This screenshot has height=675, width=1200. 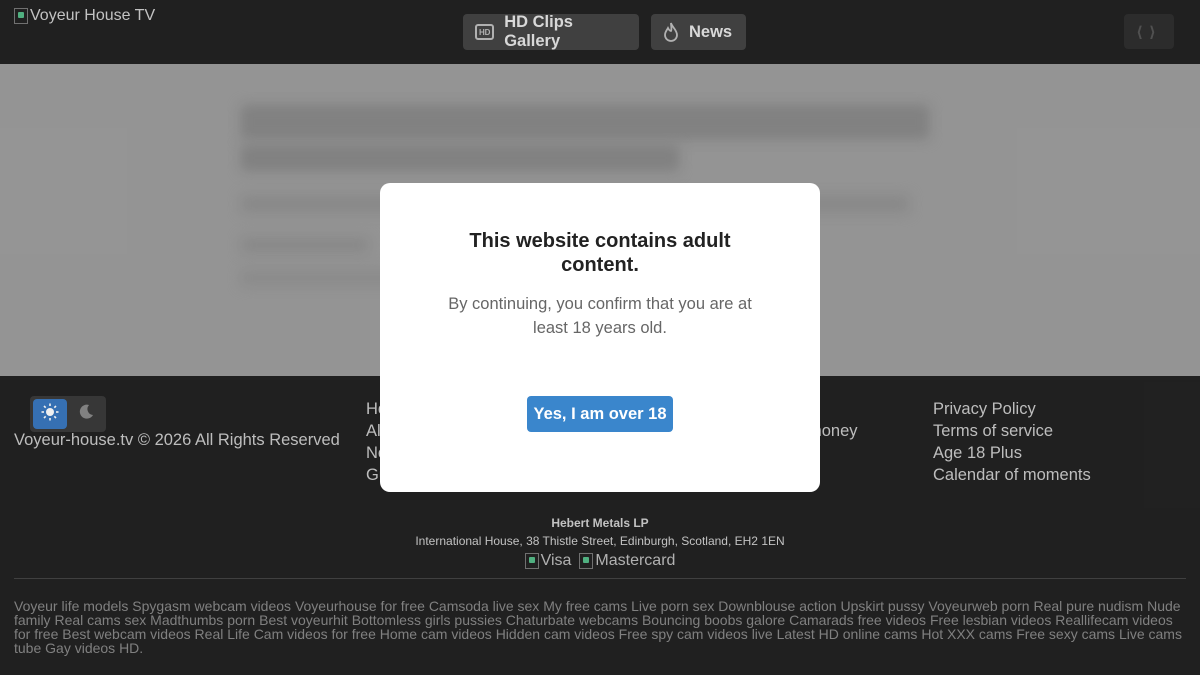 What do you see at coordinates (600, 414) in the screenshot?
I see `confirm-age-button: Yes, I am over 18` at bounding box center [600, 414].